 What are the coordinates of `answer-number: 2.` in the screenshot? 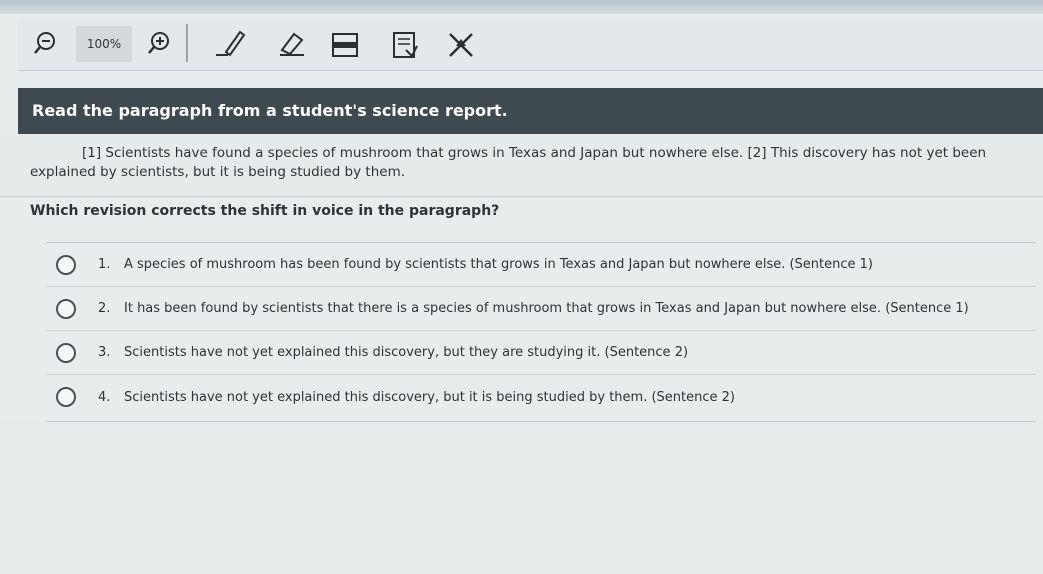 It's located at (104, 308).